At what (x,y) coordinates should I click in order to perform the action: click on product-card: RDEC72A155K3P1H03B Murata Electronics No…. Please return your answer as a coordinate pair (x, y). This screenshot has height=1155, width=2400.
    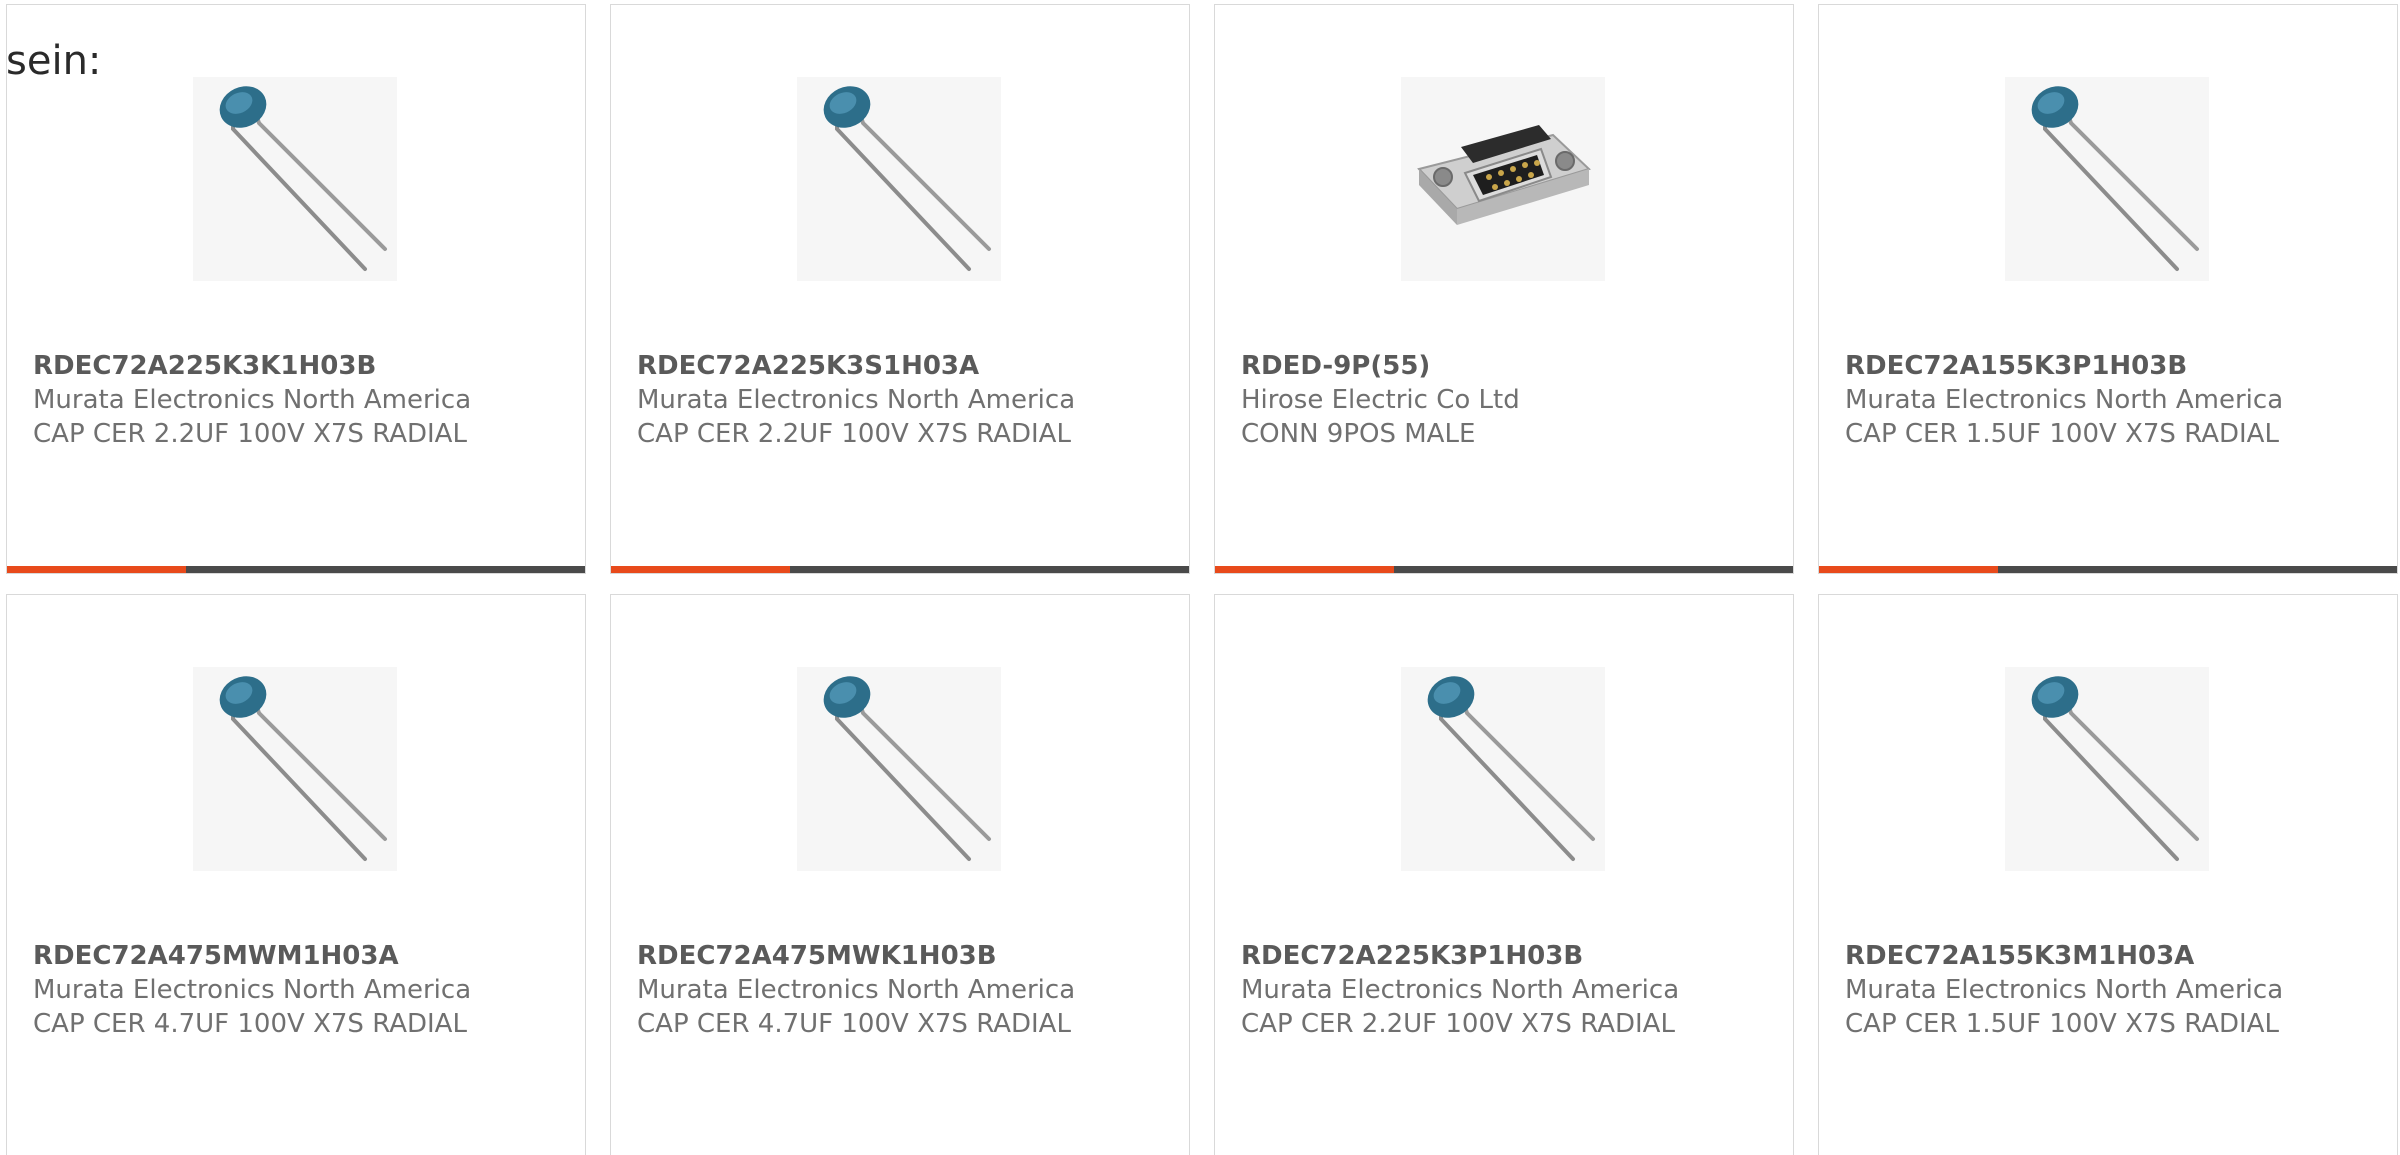
    Looking at the image, I should click on (2108, 289).